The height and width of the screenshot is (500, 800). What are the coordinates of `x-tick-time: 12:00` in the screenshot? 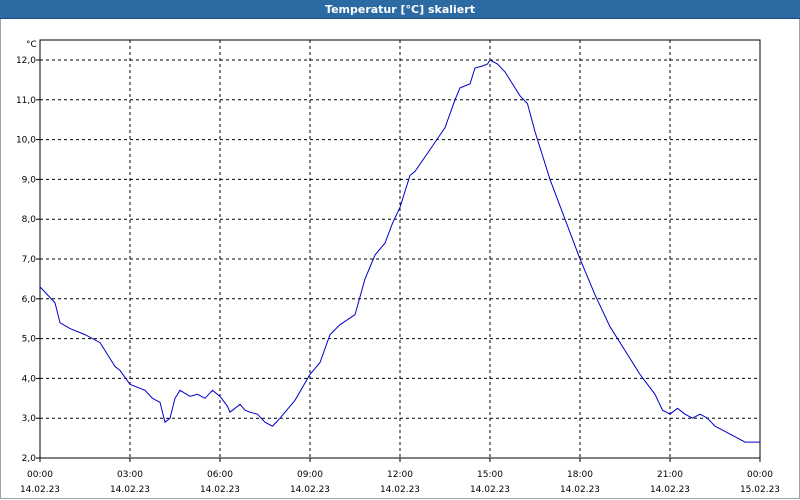 It's located at (400, 475).